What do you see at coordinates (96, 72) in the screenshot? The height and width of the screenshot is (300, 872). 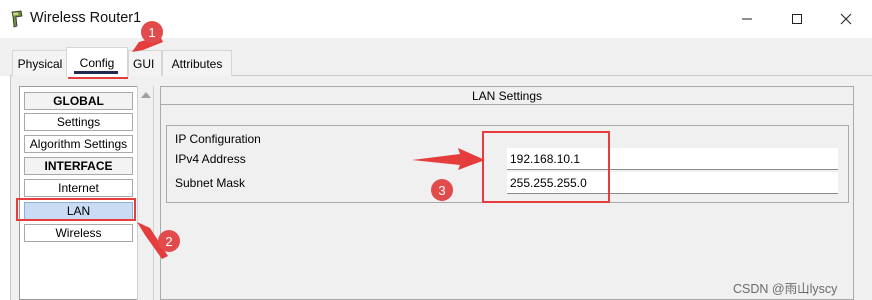 I see `selected-tab-indicator` at bounding box center [96, 72].